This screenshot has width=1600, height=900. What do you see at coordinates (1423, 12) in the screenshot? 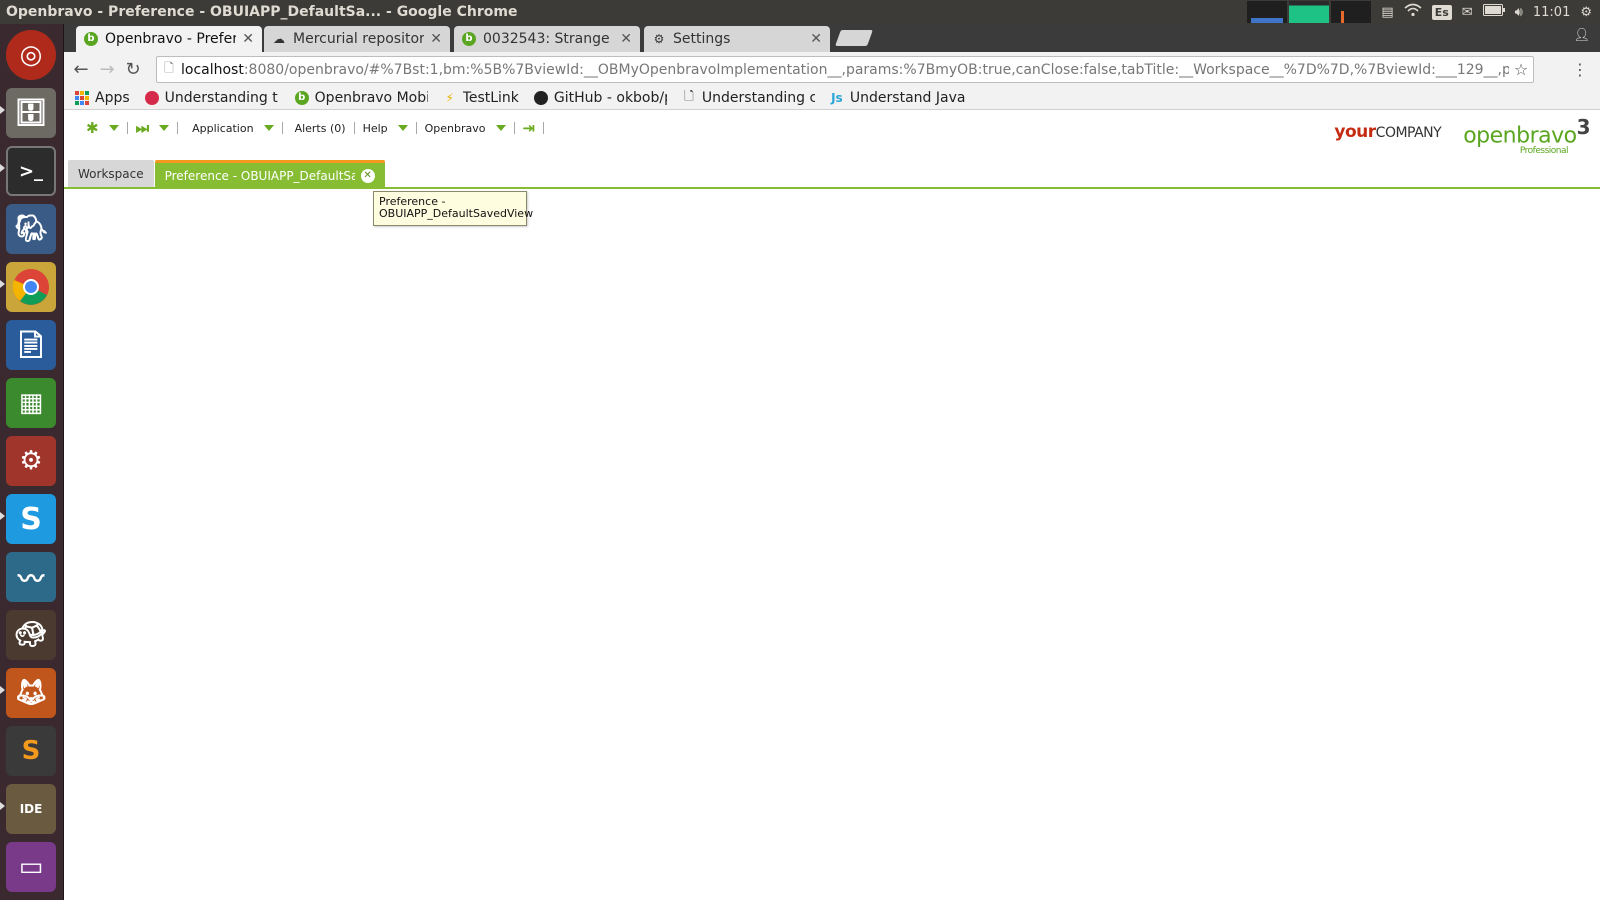
I see `system-tray: ▤ Es ✉ 🔊︎ 11:01 ⚙` at bounding box center [1423, 12].